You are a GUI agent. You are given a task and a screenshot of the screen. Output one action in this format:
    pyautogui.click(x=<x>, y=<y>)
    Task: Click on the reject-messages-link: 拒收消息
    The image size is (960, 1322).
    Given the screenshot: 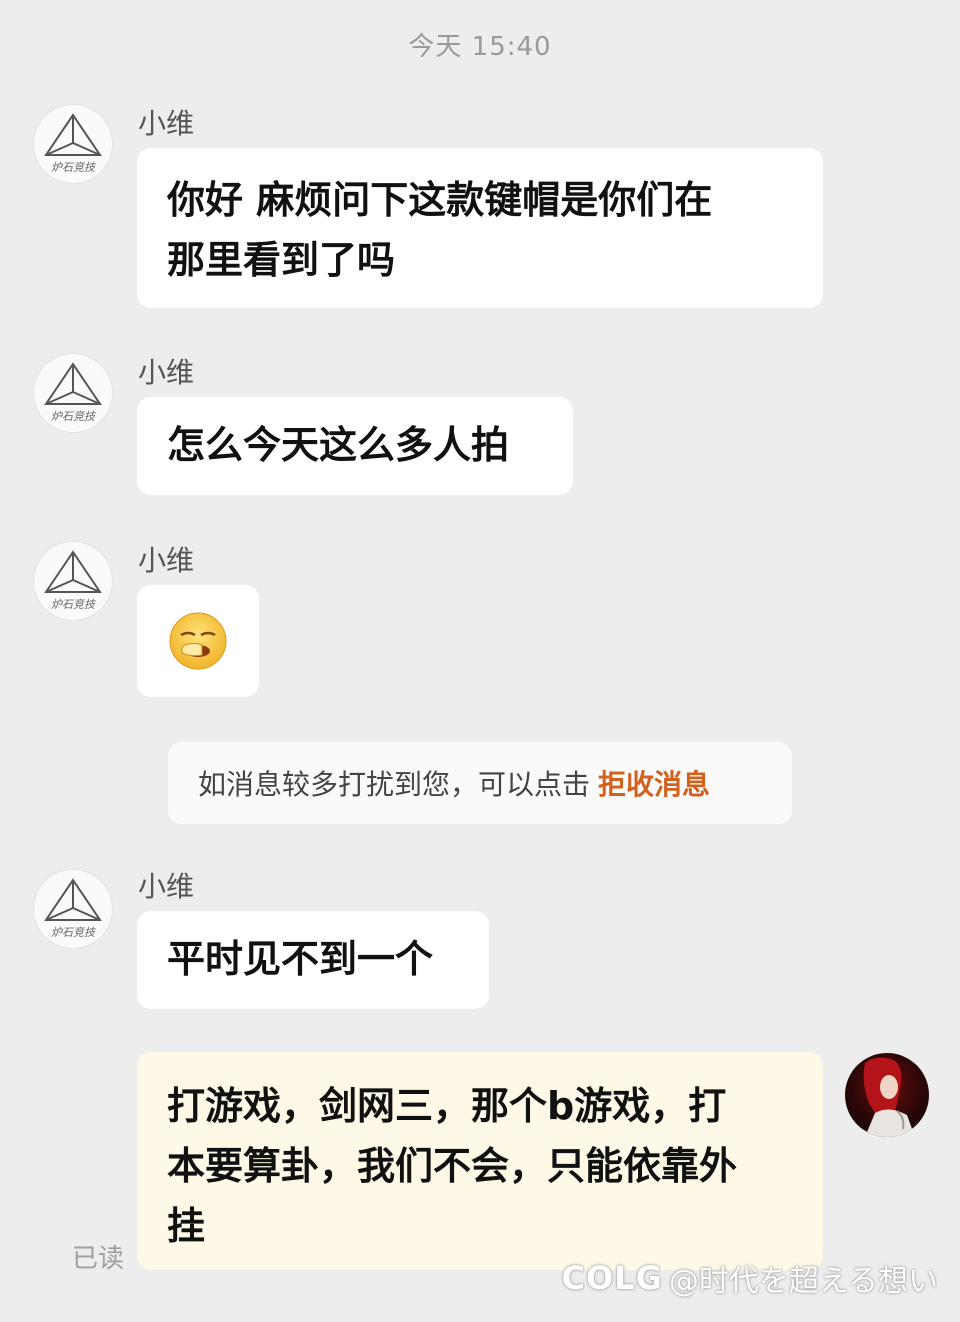 What is the action you would take?
    pyautogui.click(x=654, y=783)
    